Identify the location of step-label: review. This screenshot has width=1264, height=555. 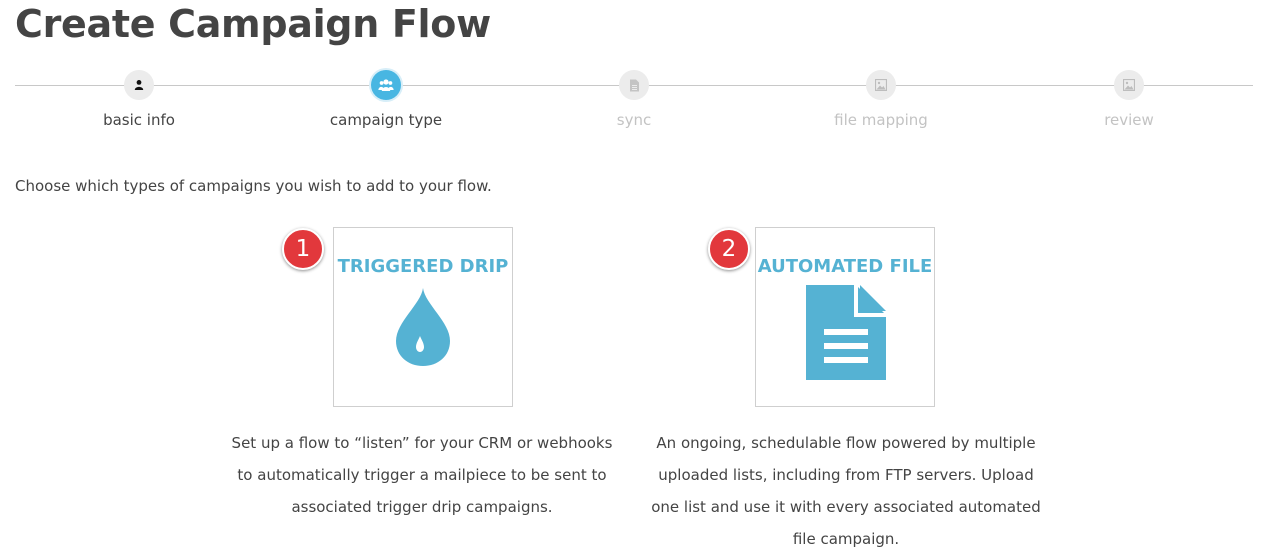
(1129, 120).